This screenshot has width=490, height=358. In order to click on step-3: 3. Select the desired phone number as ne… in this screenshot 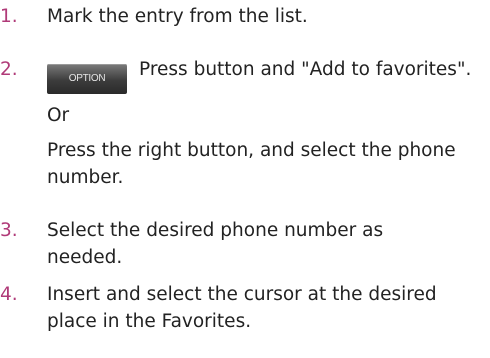, I will do `click(223, 244)`.